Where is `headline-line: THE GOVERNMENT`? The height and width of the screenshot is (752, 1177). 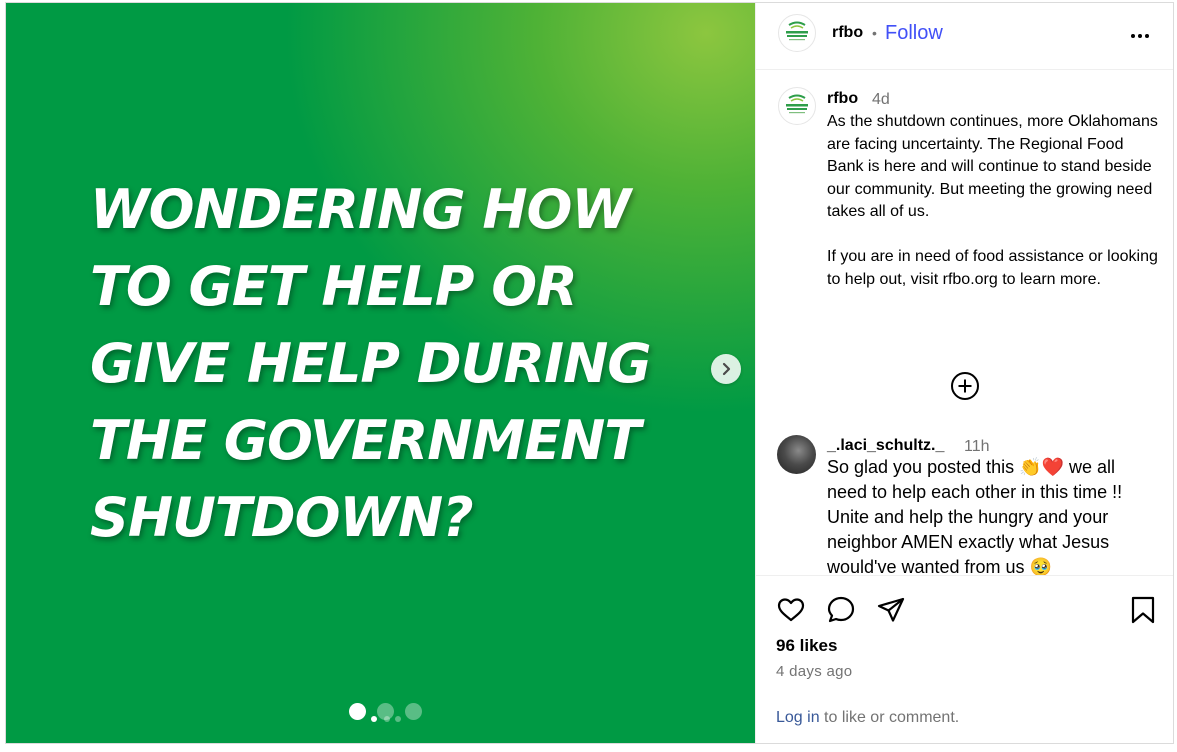
headline-line: THE GOVERNMENT is located at coordinates (365, 440).